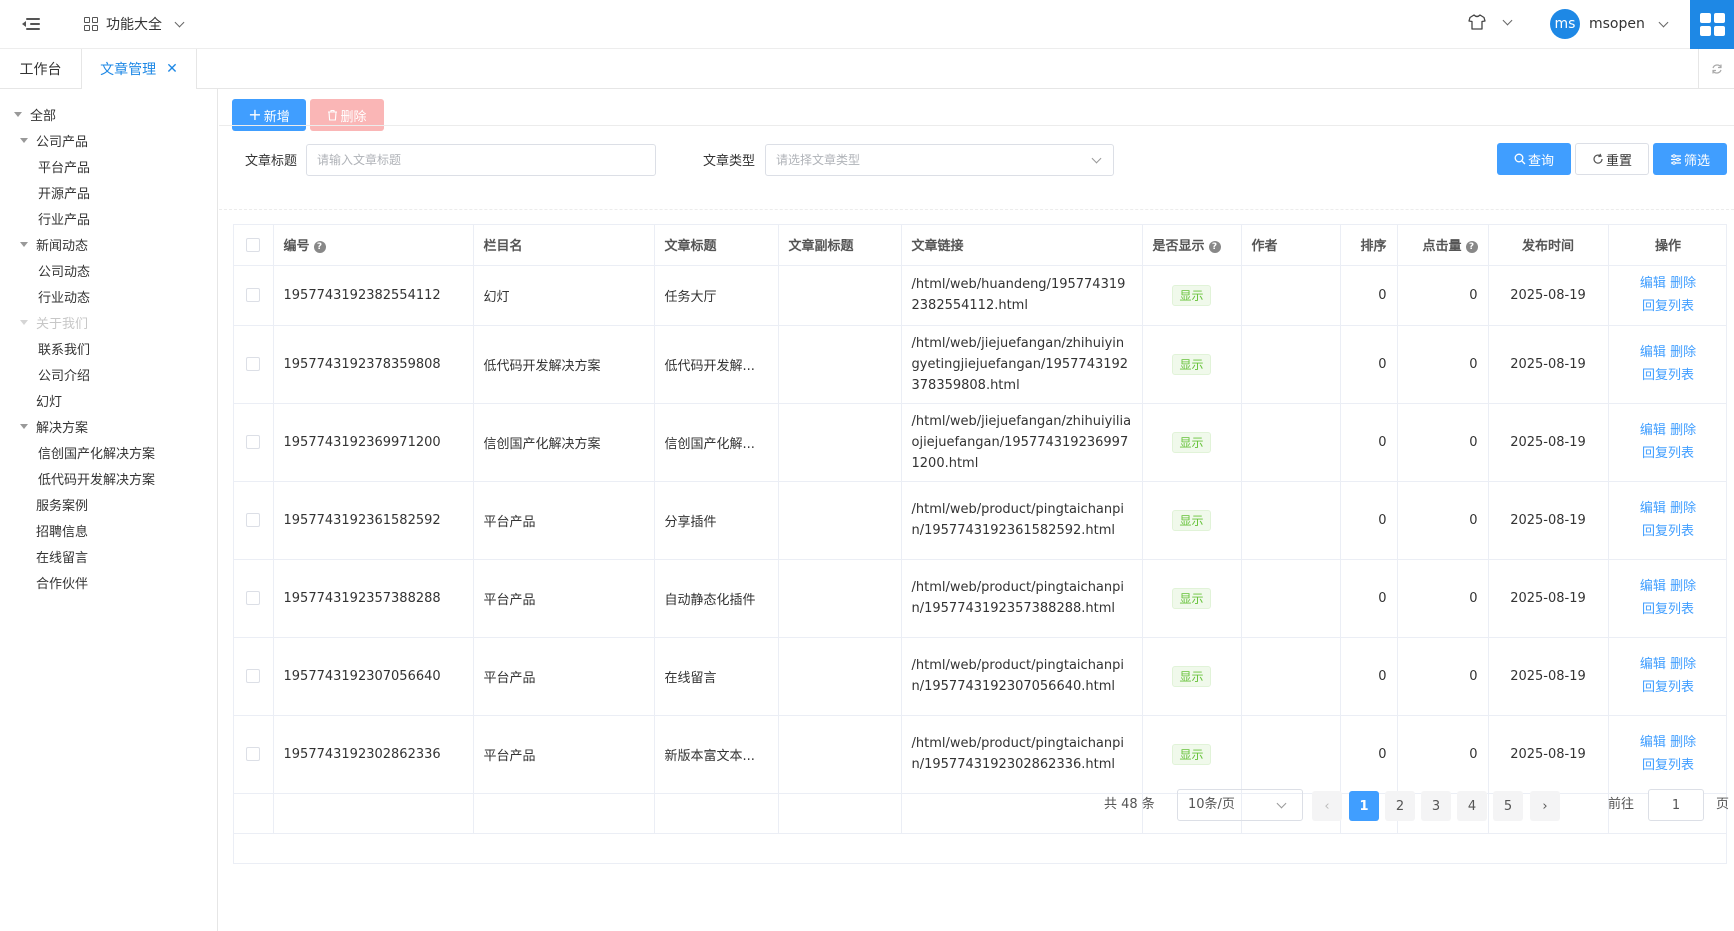  What do you see at coordinates (43, 116) in the screenshot?
I see `tree-node-label: 全部` at bounding box center [43, 116].